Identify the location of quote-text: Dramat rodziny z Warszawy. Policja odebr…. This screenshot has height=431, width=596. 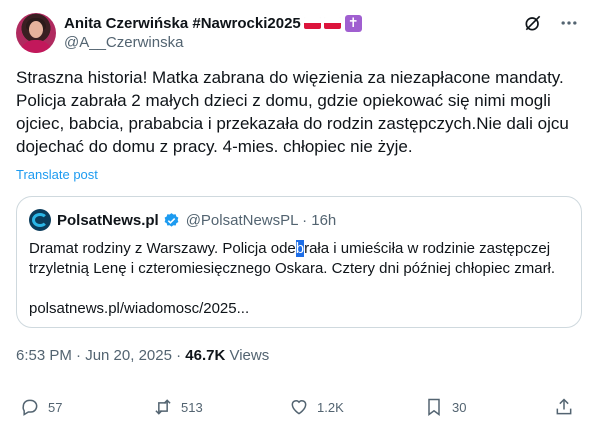
(299, 259).